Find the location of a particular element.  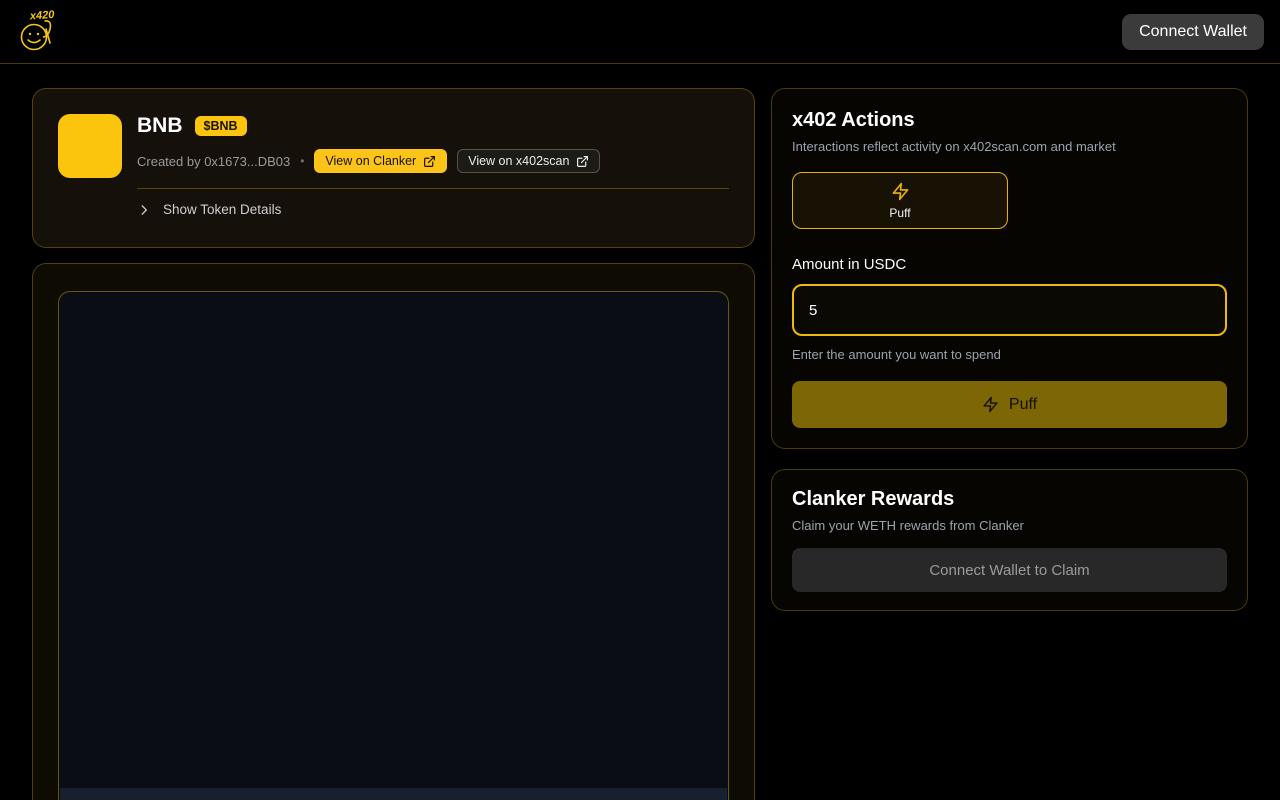

view-on-clanker-button: View on Clanker is located at coordinates (381, 161).